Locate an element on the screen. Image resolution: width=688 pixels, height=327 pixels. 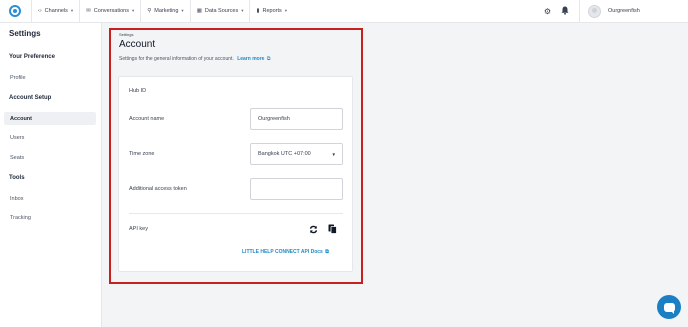
time-zone-select: Bangkok UTC +07:00 ▼ is located at coordinates (296, 154).